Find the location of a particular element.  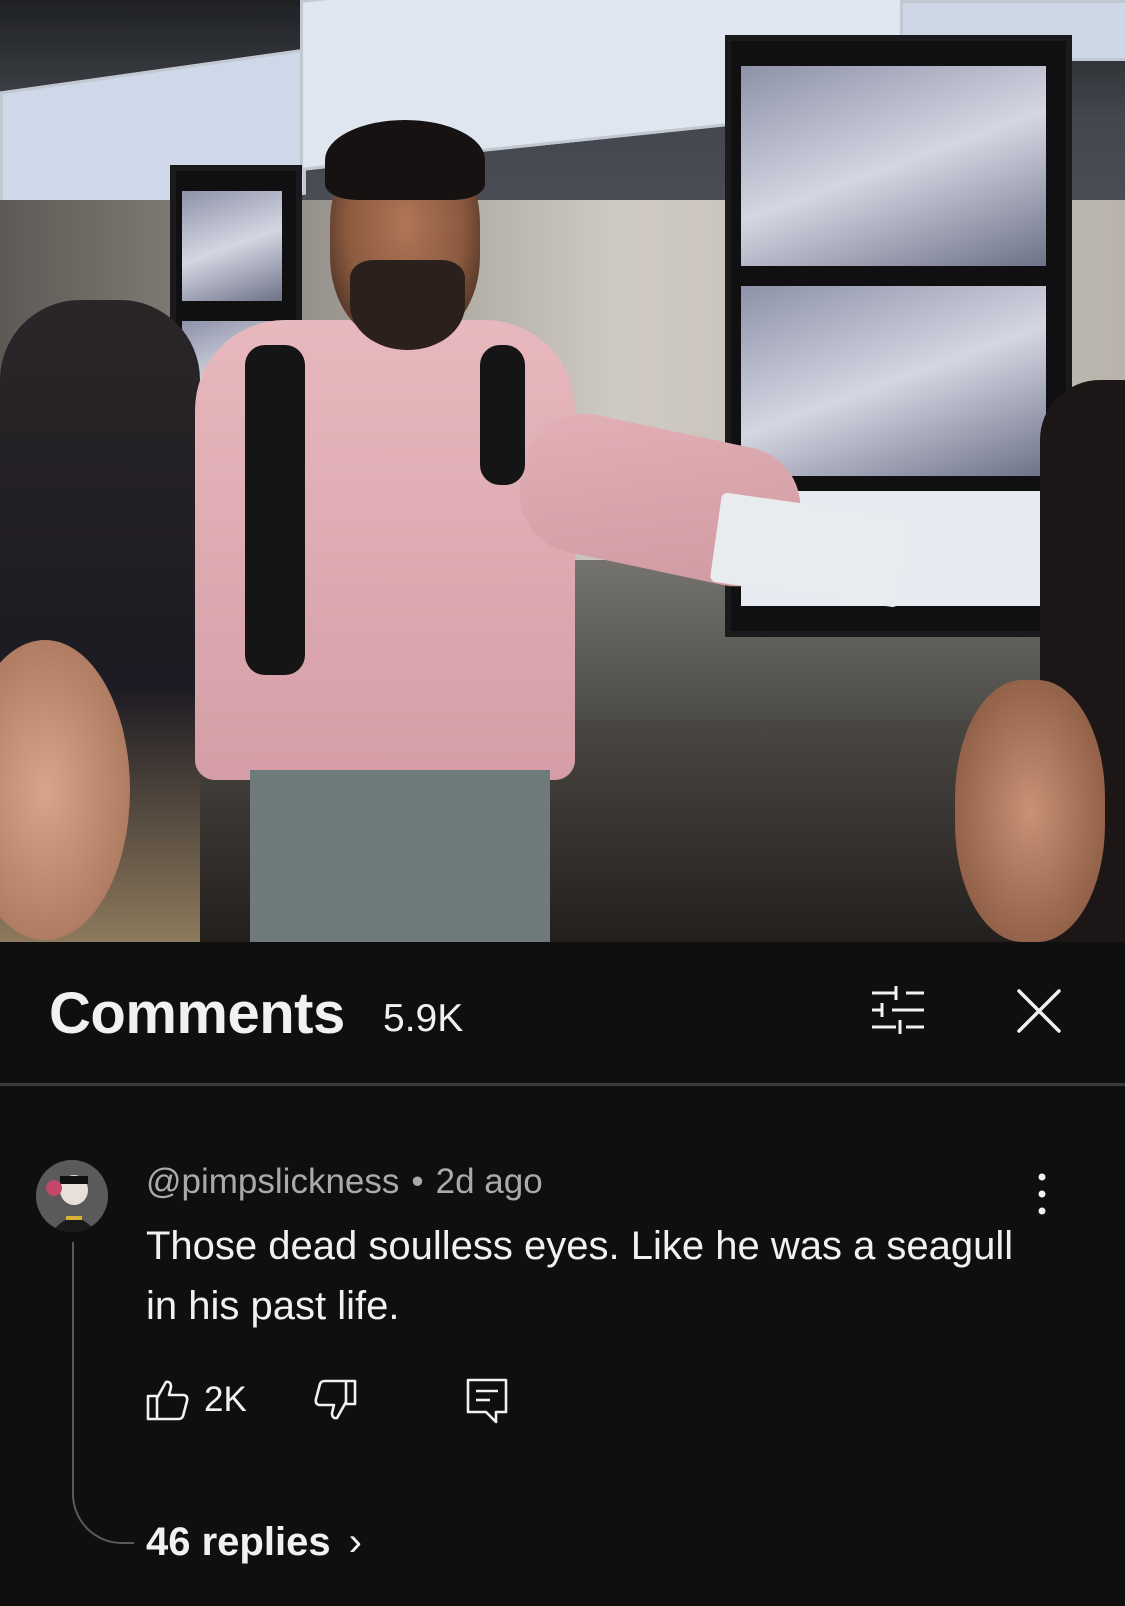

avatar-image is located at coordinates (72, 1196).